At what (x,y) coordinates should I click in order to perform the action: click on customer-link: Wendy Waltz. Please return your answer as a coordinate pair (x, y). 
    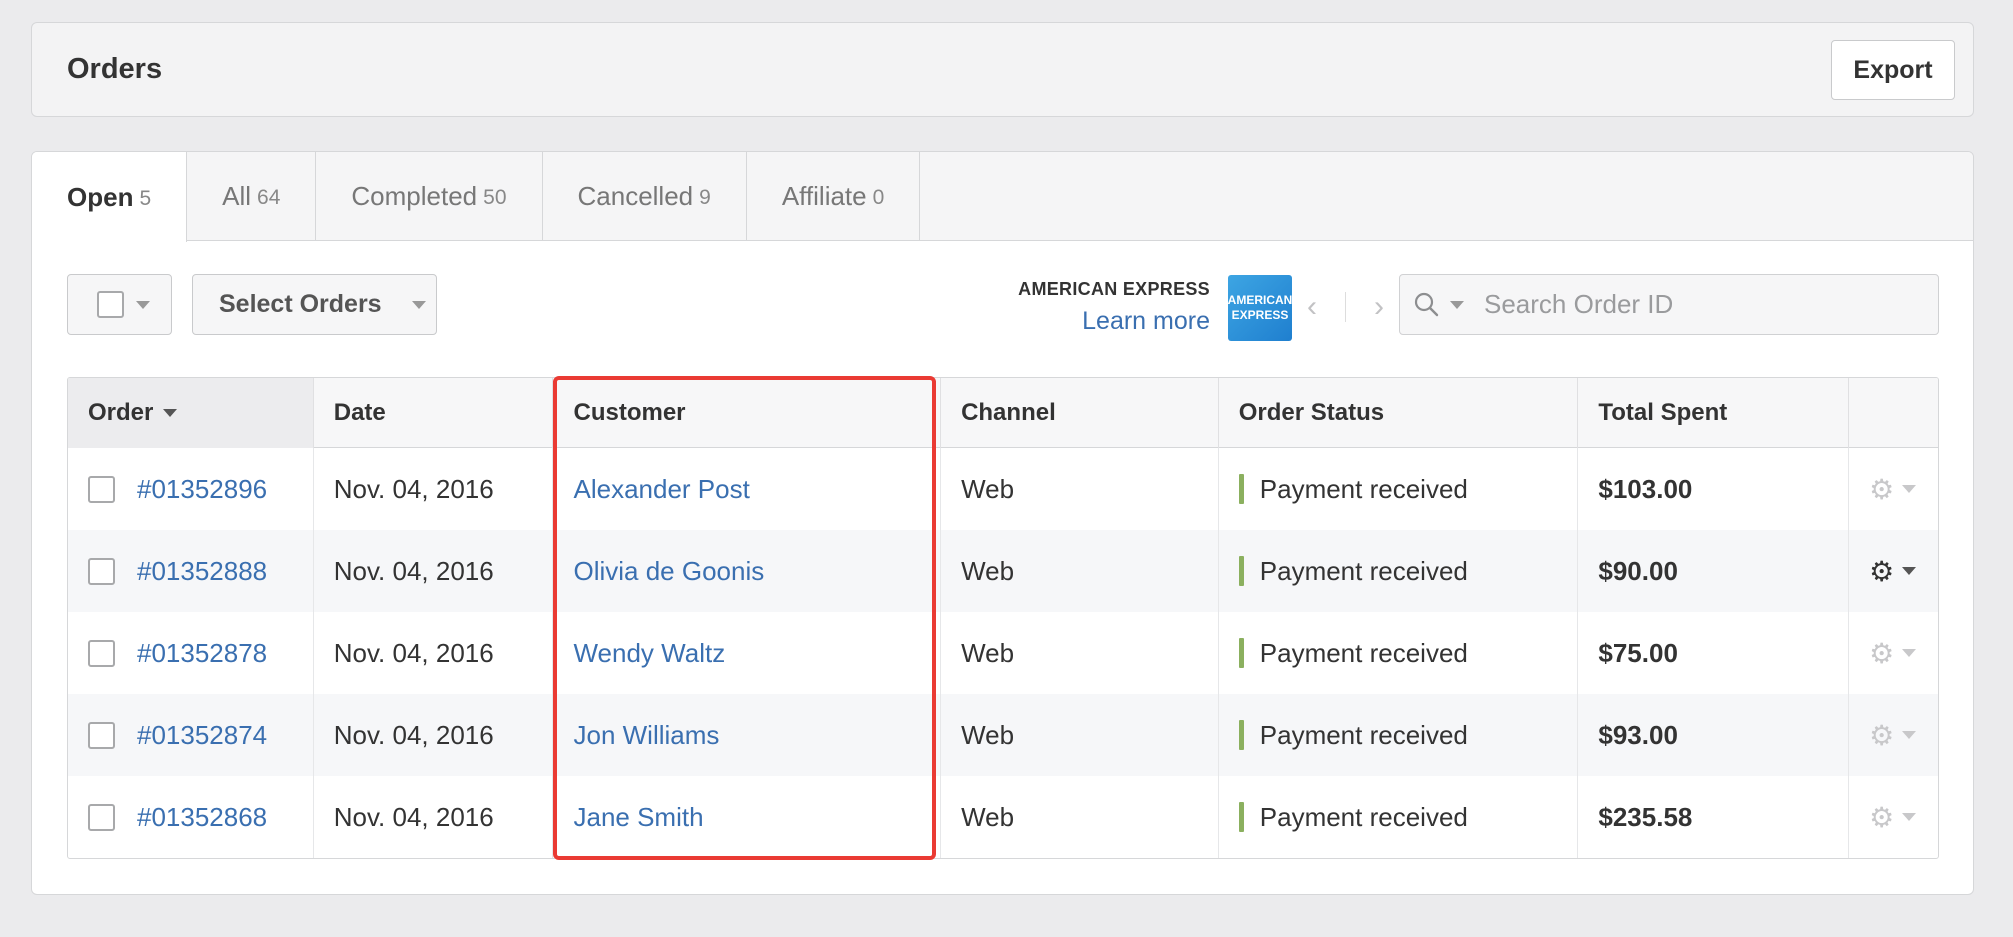
    Looking at the image, I should click on (649, 653).